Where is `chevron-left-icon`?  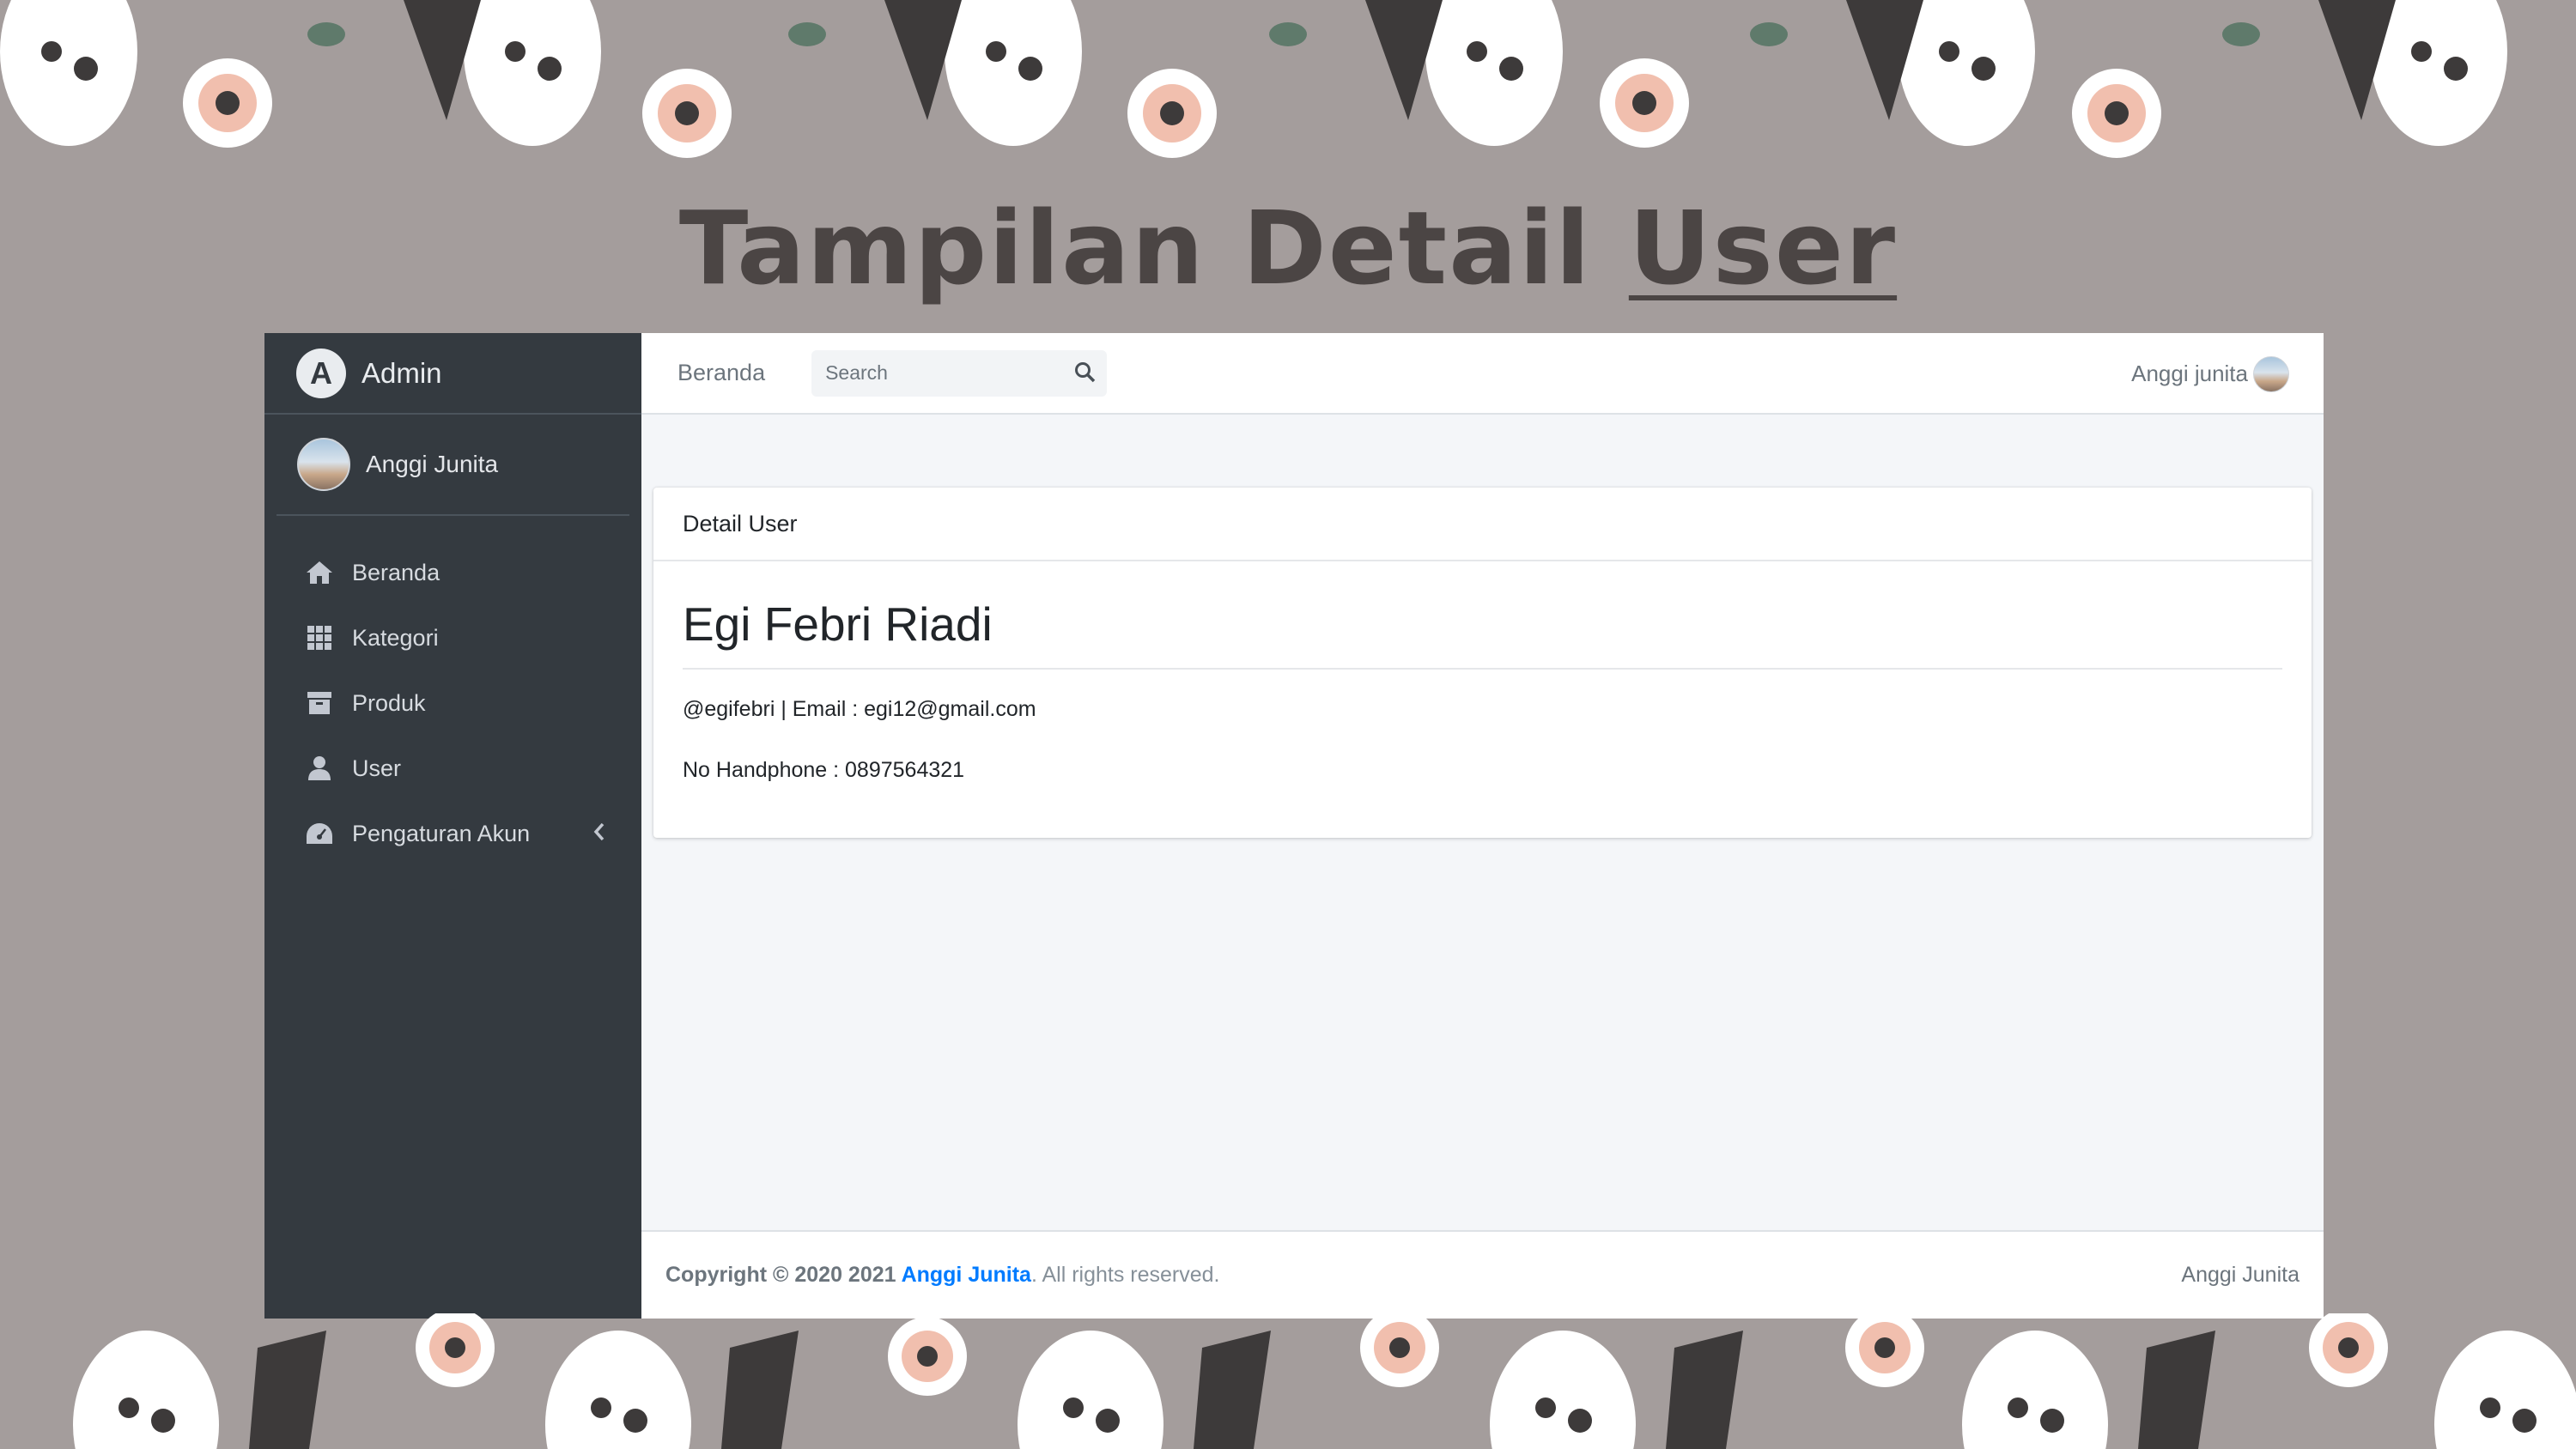
chevron-left-icon is located at coordinates (599, 835).